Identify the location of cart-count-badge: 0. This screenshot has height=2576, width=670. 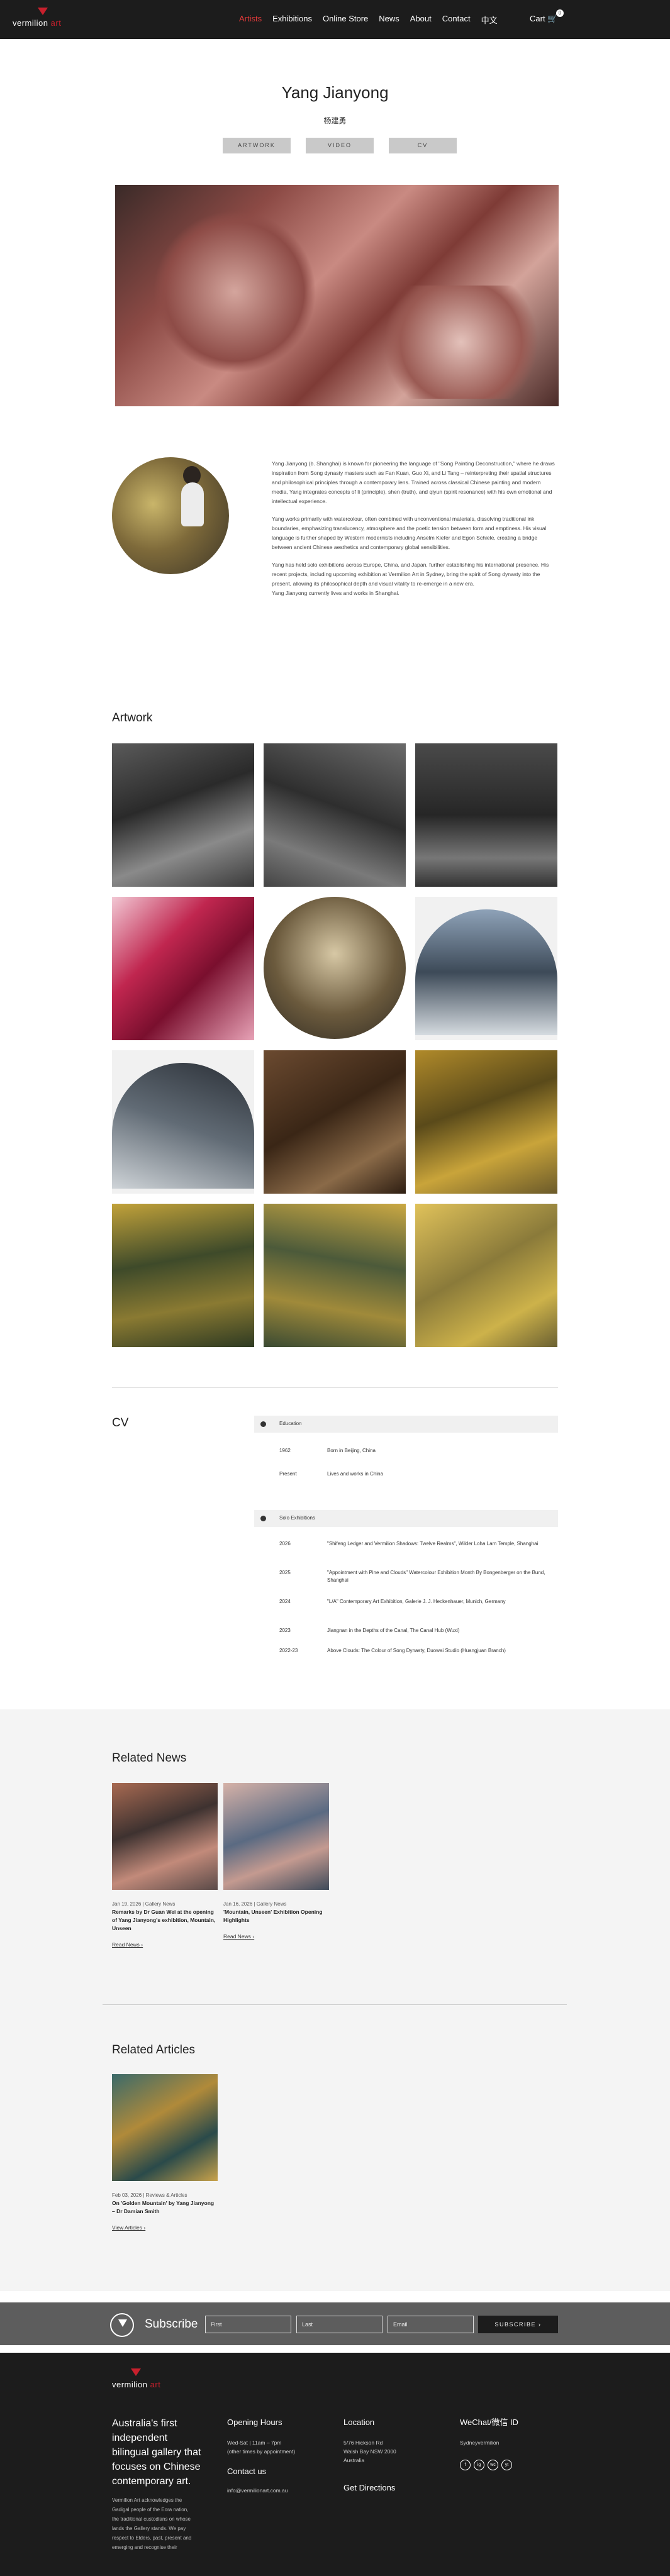
(560, 13).